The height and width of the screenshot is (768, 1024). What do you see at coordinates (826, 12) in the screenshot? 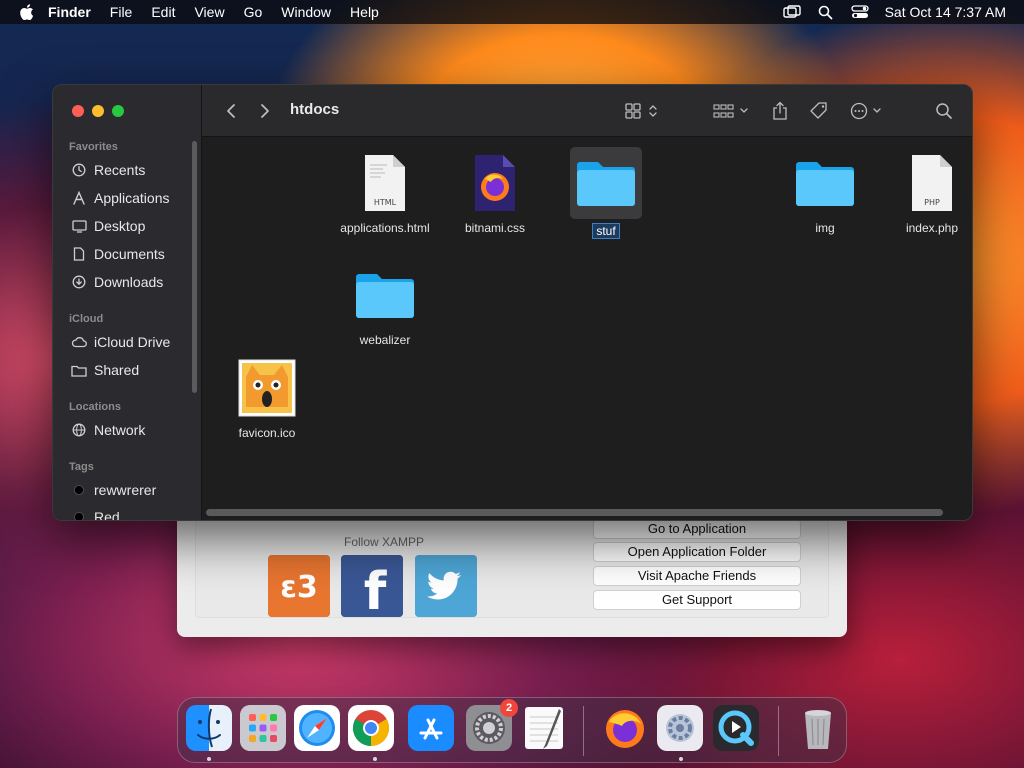
I see `spotlight-search-icon` at bounding box center [826, 12].